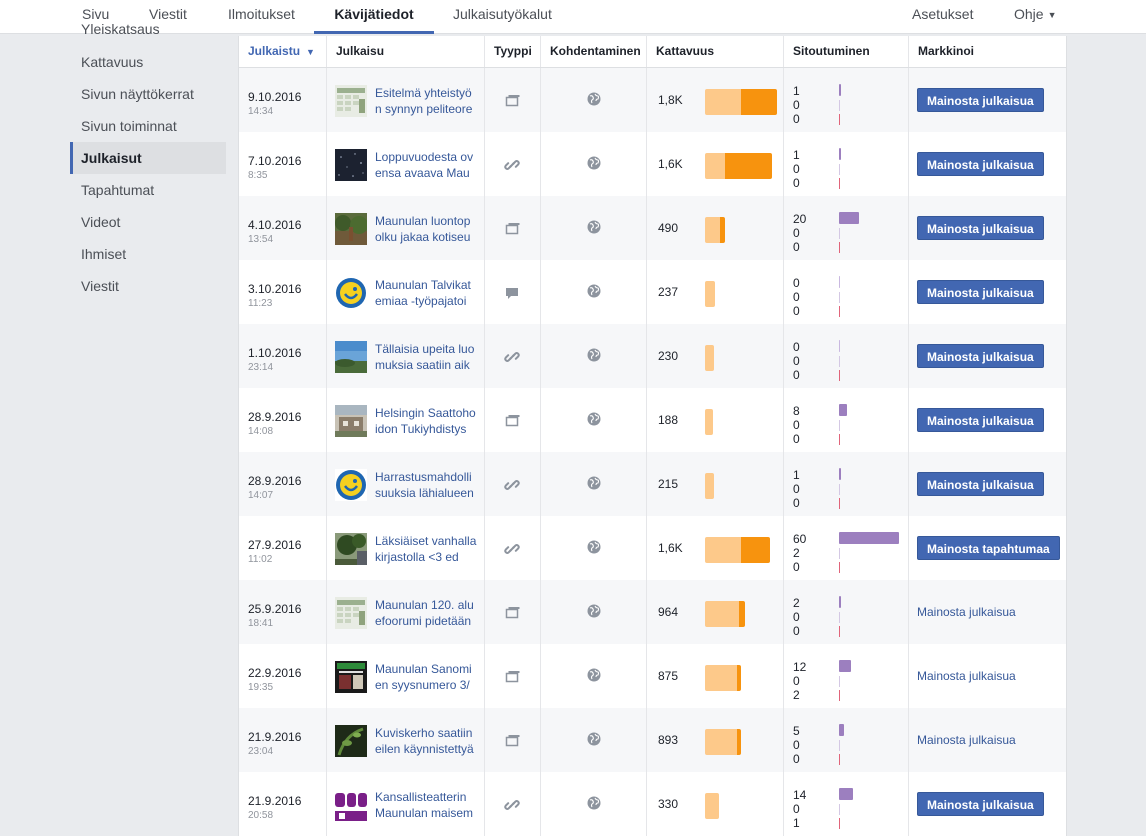 This screenshot has height=836, width=1146. I want to click on promote-button: Mainosta tapahtumaa, so click(988, 548).